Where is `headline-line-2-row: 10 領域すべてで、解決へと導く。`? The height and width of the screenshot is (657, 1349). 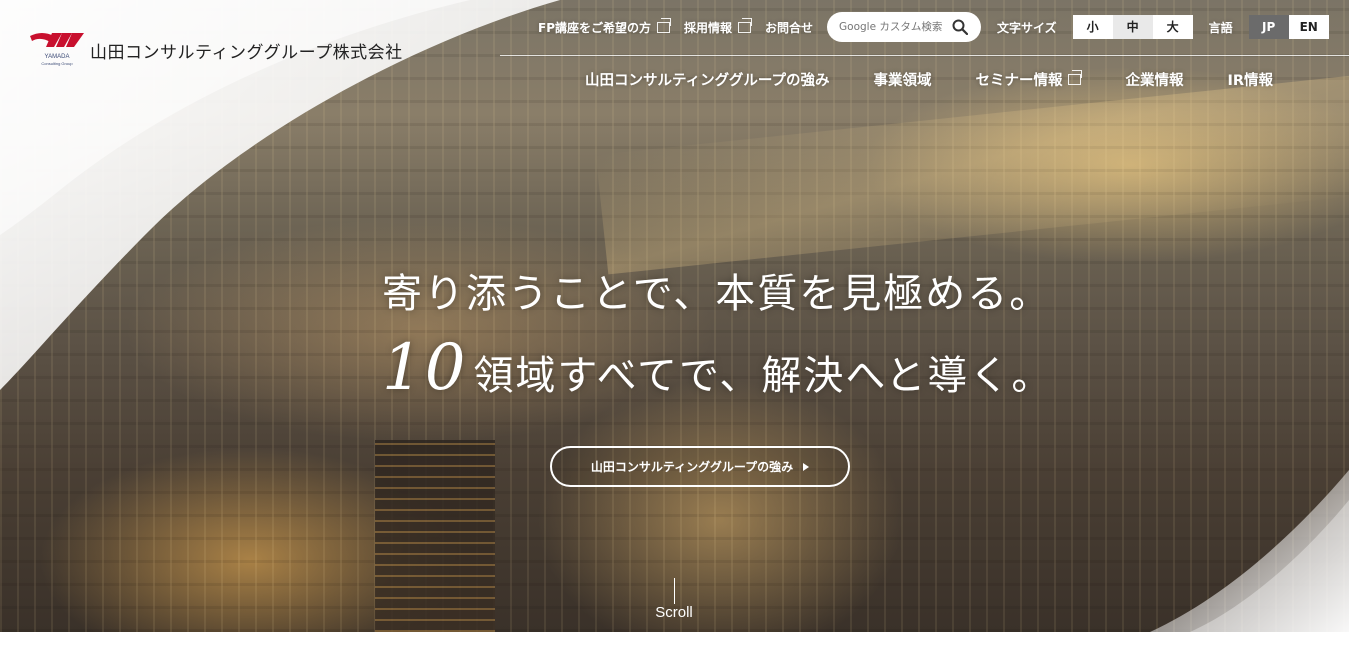
headline-line-2-row: 10 領域すべてで、解決へと導く。 is located at coordinates (718, 368).